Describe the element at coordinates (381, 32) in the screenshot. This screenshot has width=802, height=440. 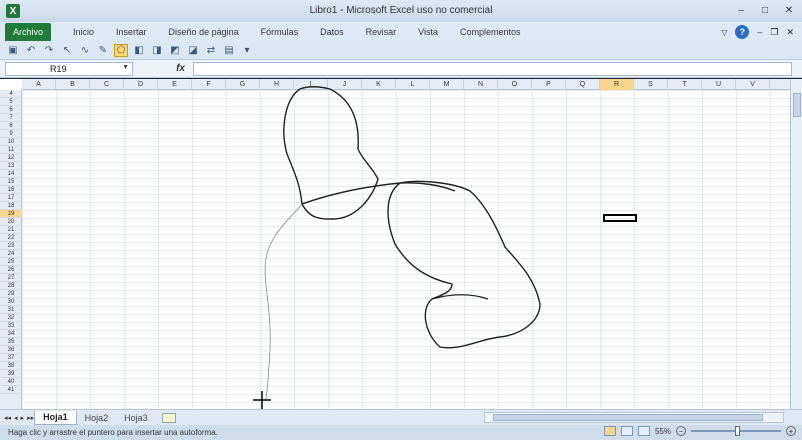
I see `tab-revisar: Revisar` at that location.